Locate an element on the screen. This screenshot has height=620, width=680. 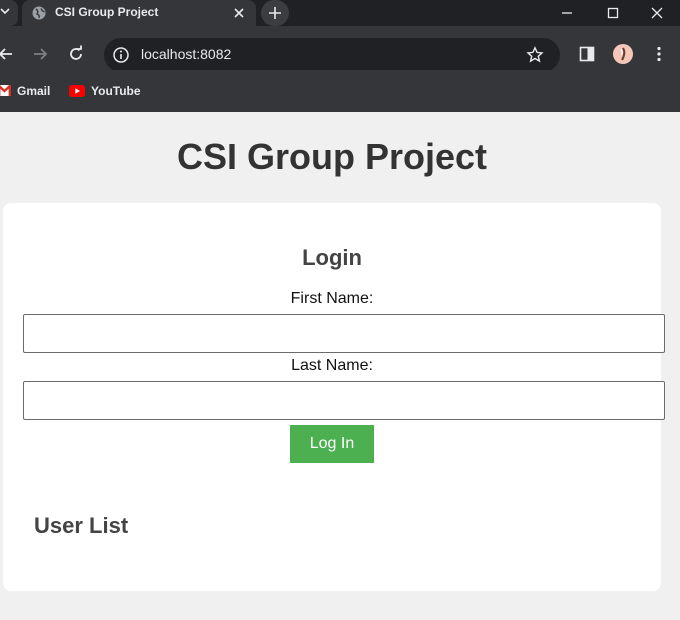
close-icon is located at coordinates (657, 13).